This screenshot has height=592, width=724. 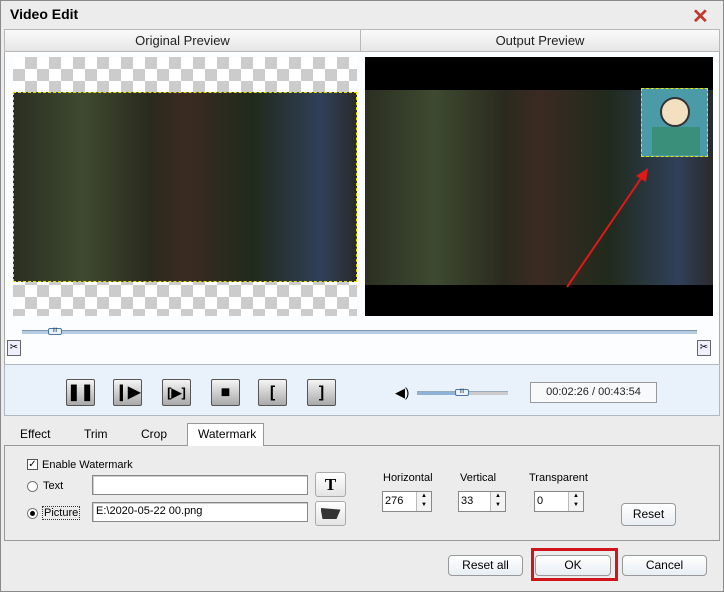 I want to click on vertical-spinner: 33 ▲ ▼, so click(x=482, y=501).